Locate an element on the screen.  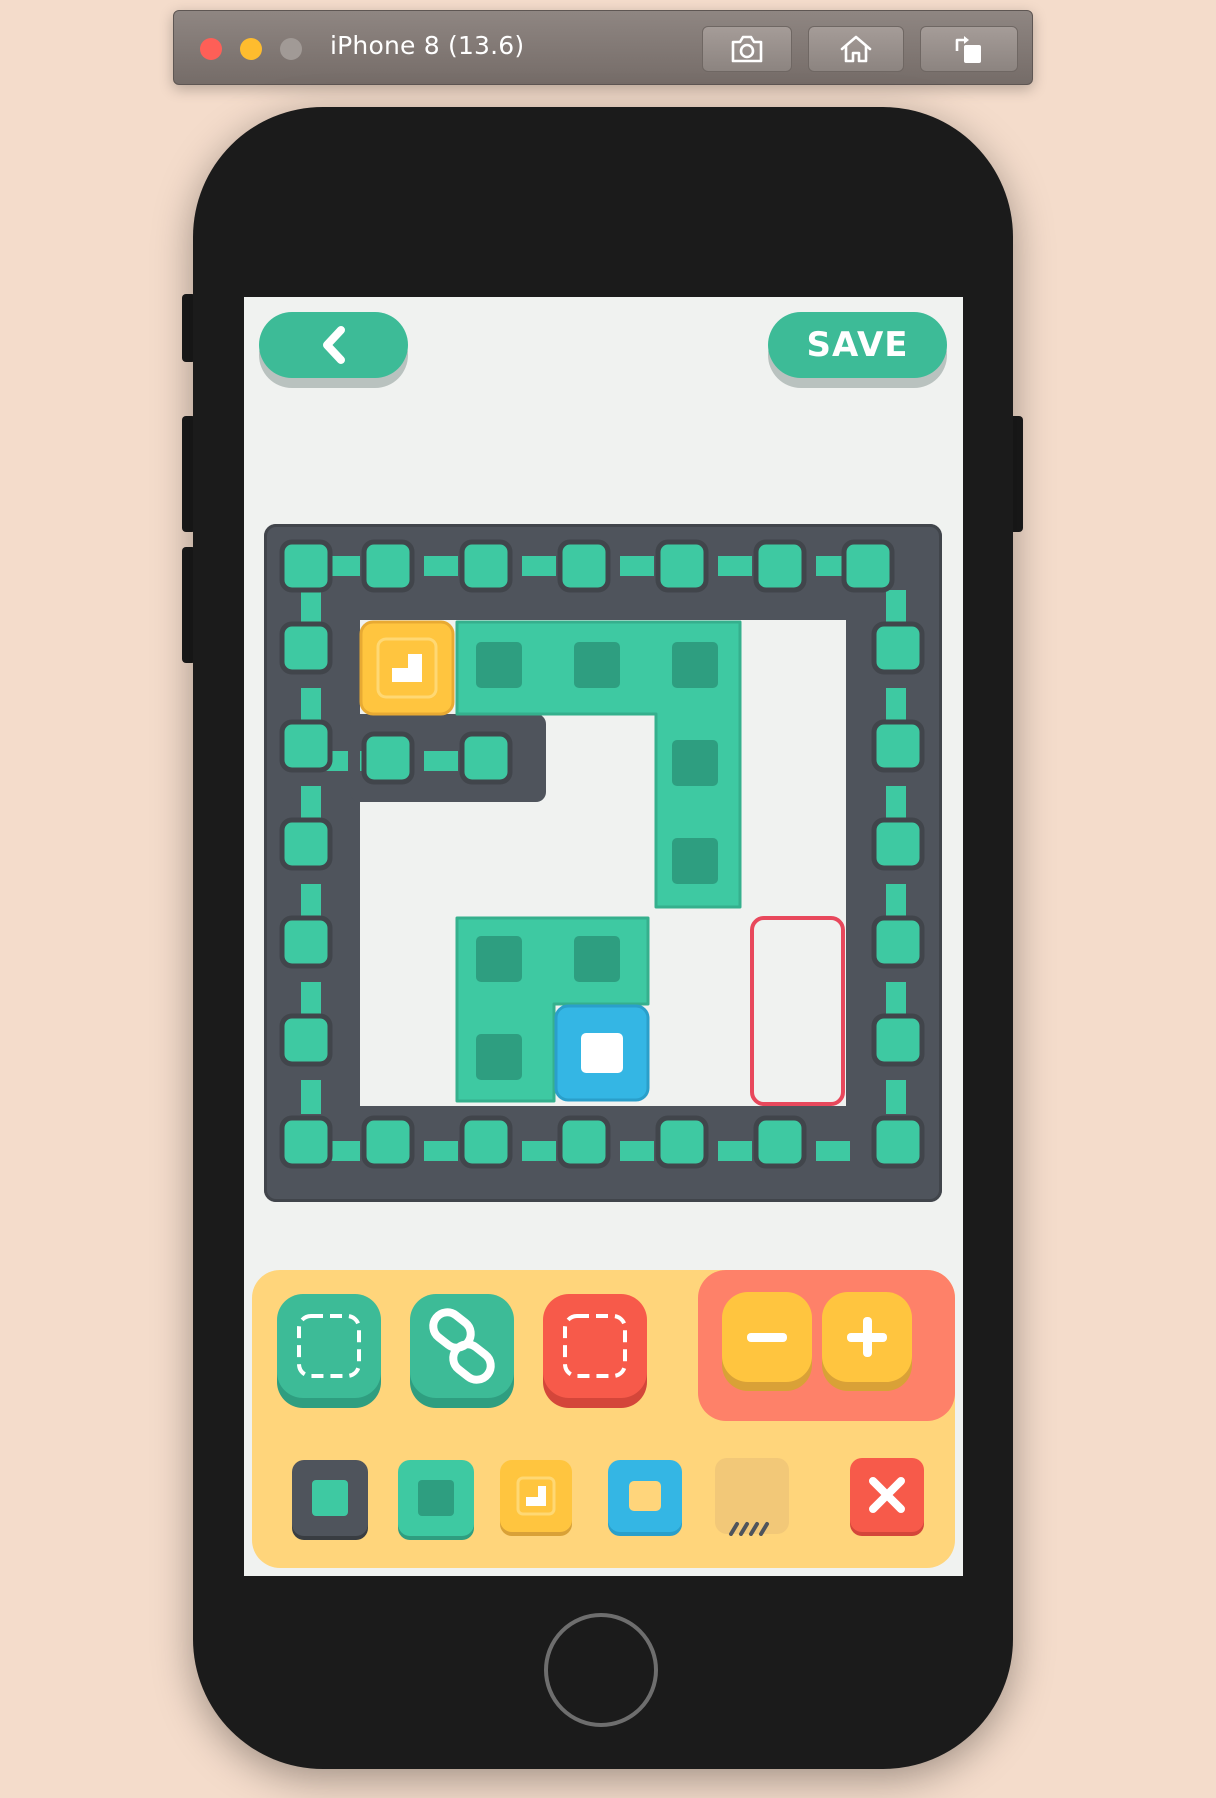
screenshot-button is located at coordinates (747, 49).